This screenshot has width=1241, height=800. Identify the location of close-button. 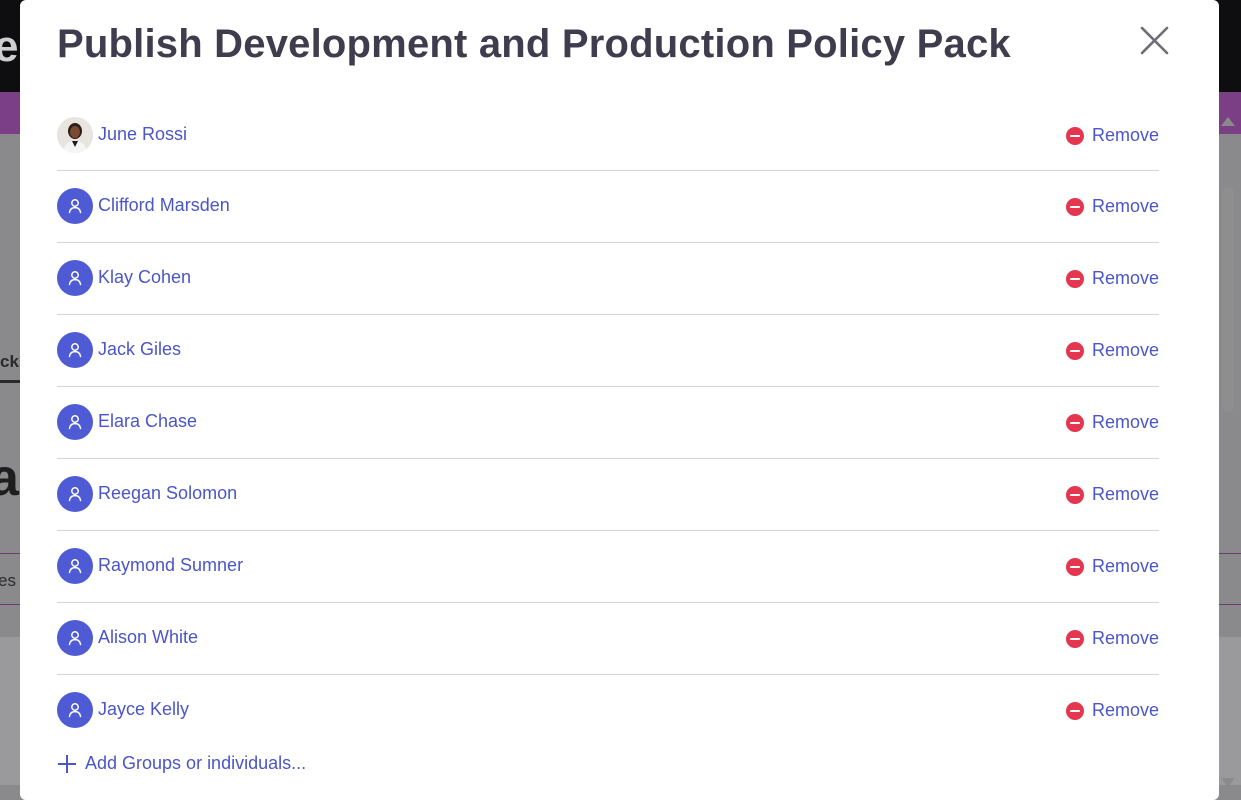
(1154, 41).